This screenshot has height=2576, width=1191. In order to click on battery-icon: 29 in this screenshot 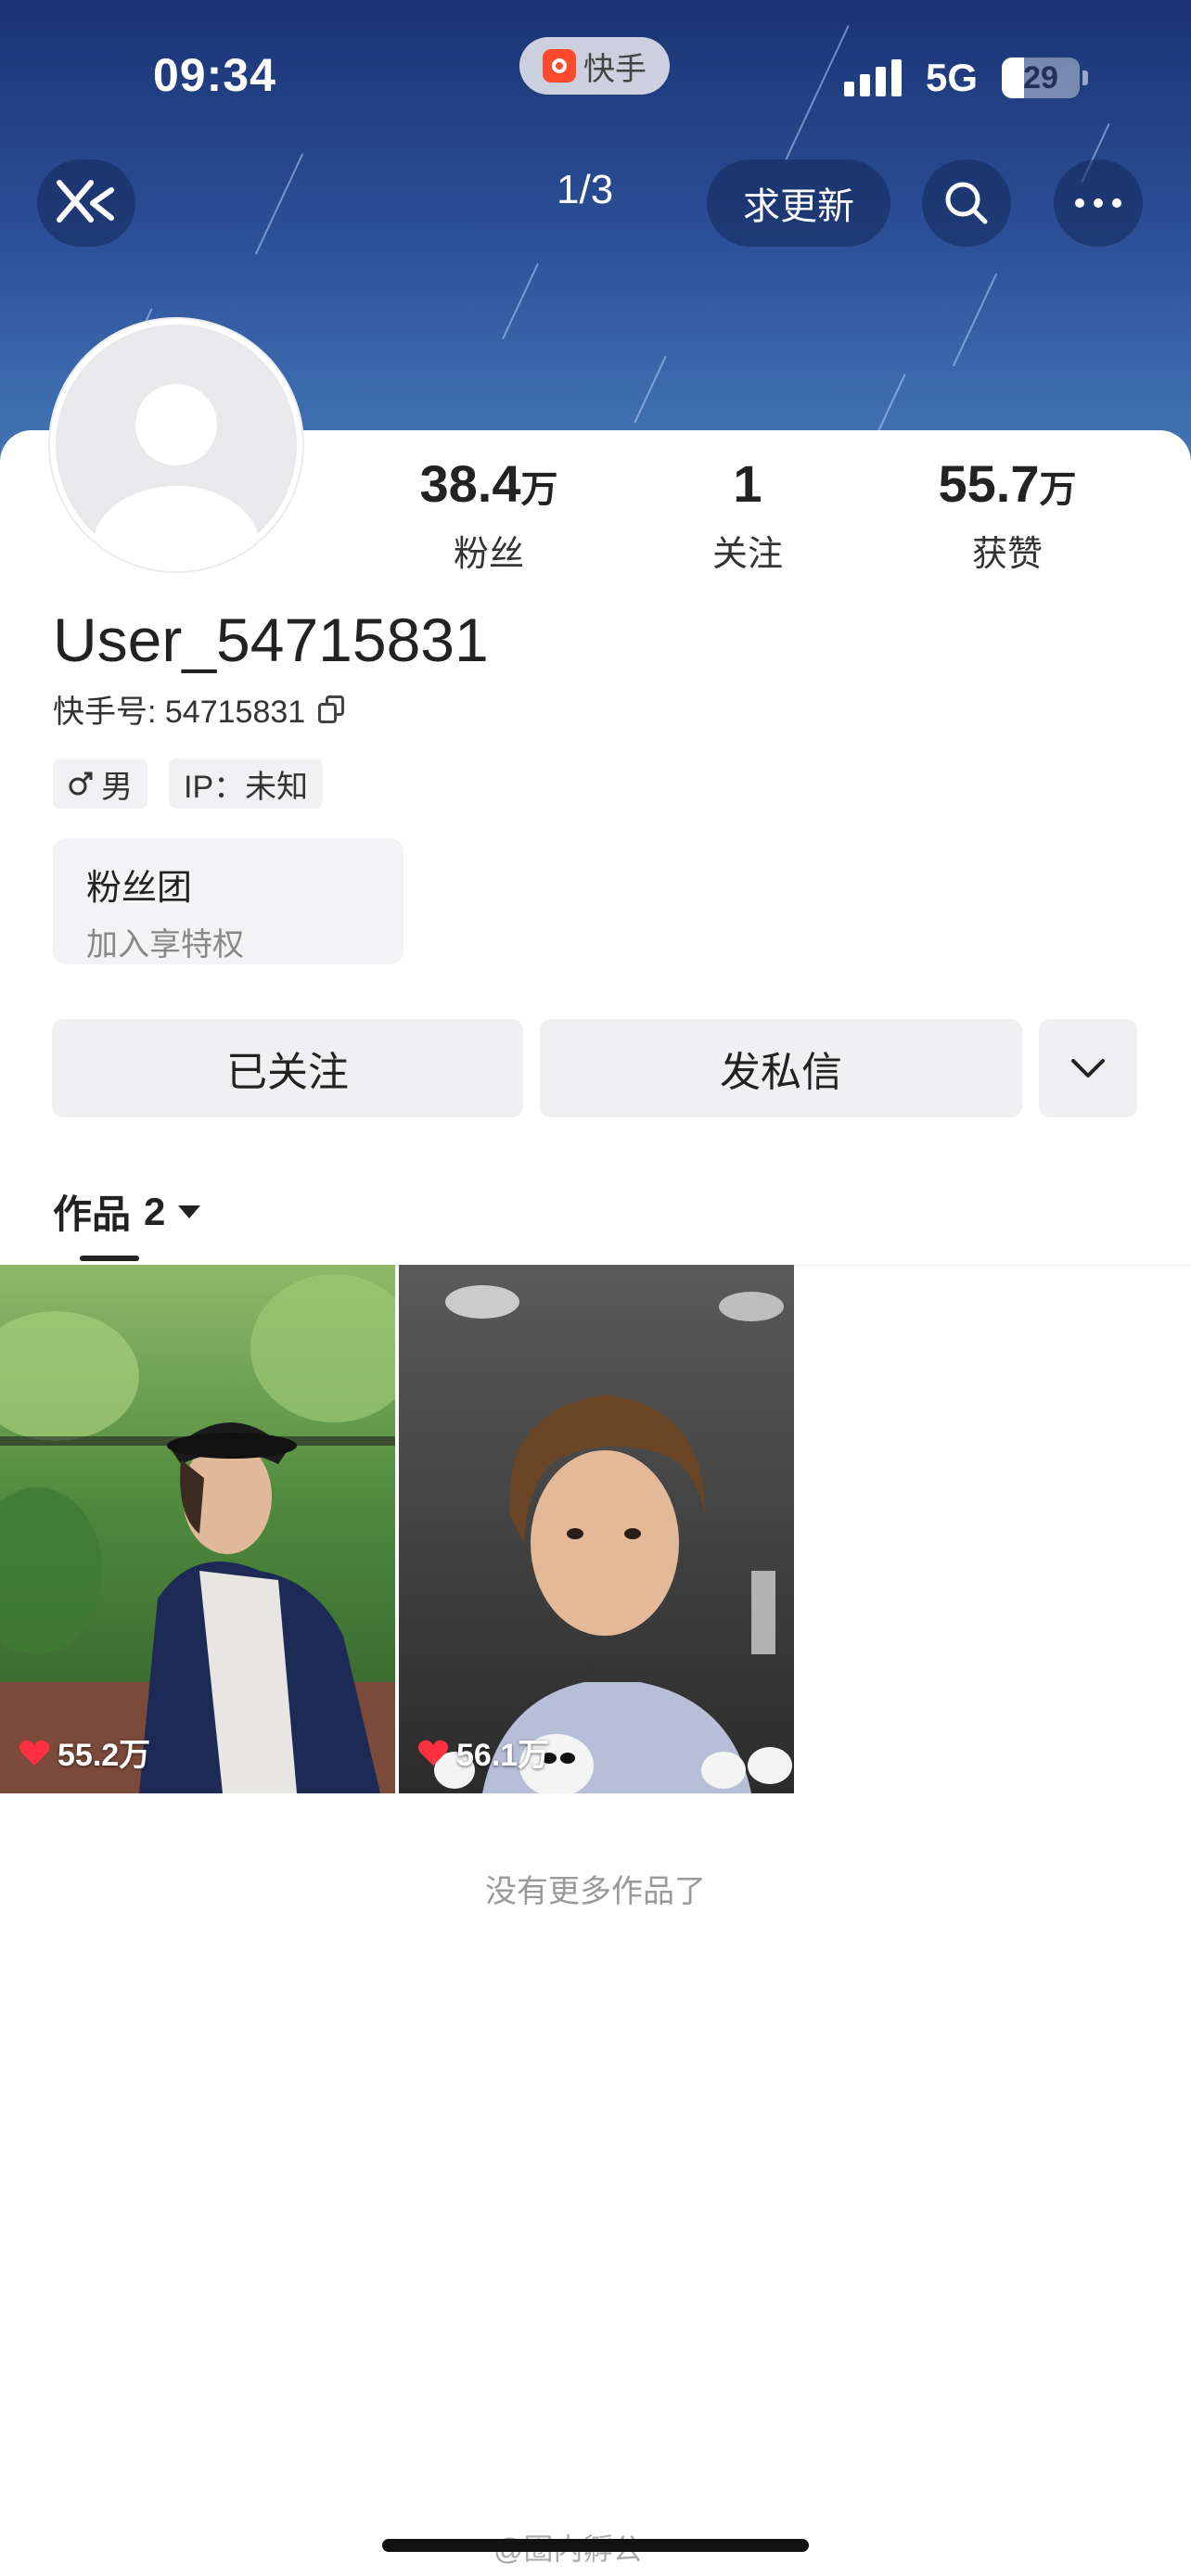, I will do `click(1041, 77)`.